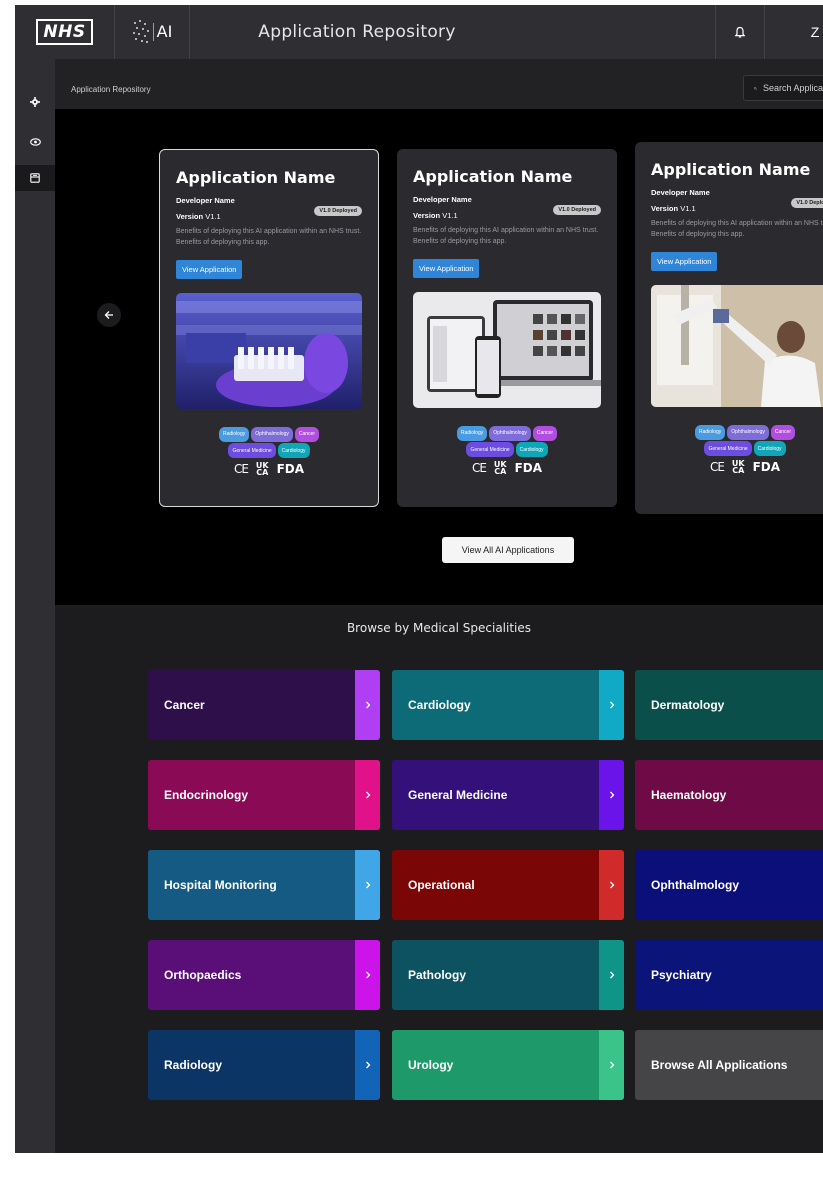  I want to click on gear-icon, so click(35, 102).